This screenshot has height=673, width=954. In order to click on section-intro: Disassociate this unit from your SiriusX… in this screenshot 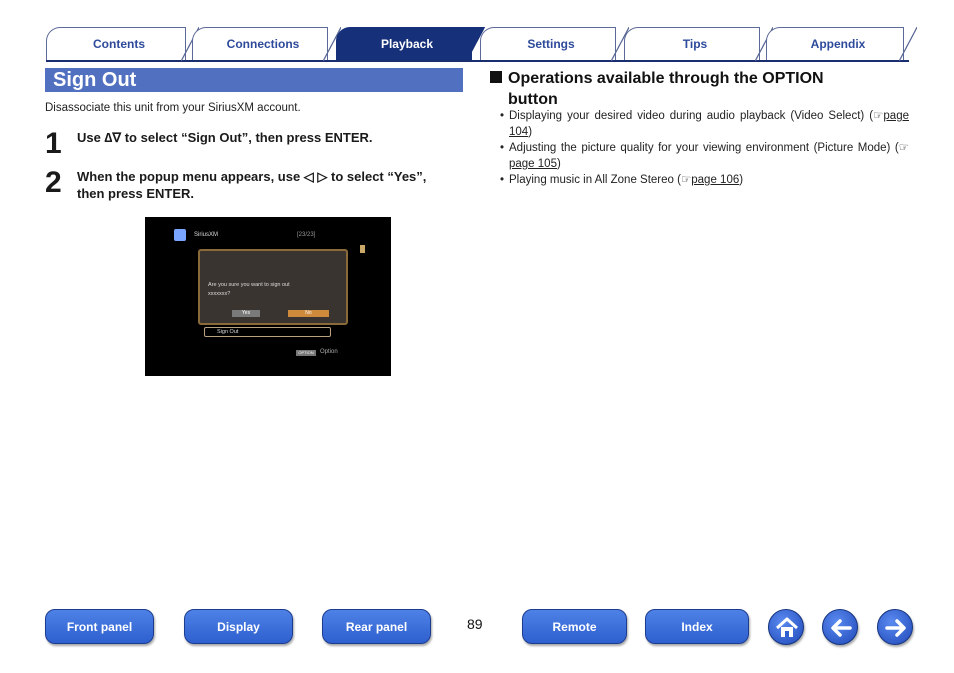, I will do `click(173, 108)`.